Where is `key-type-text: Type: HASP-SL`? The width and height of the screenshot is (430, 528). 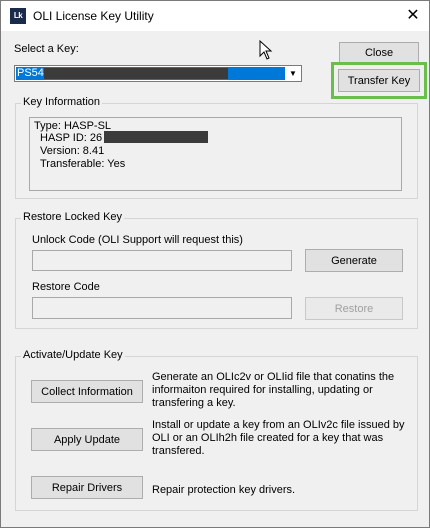
key-type-text: Type: HASP-SL is located at coordinates (73, 126).